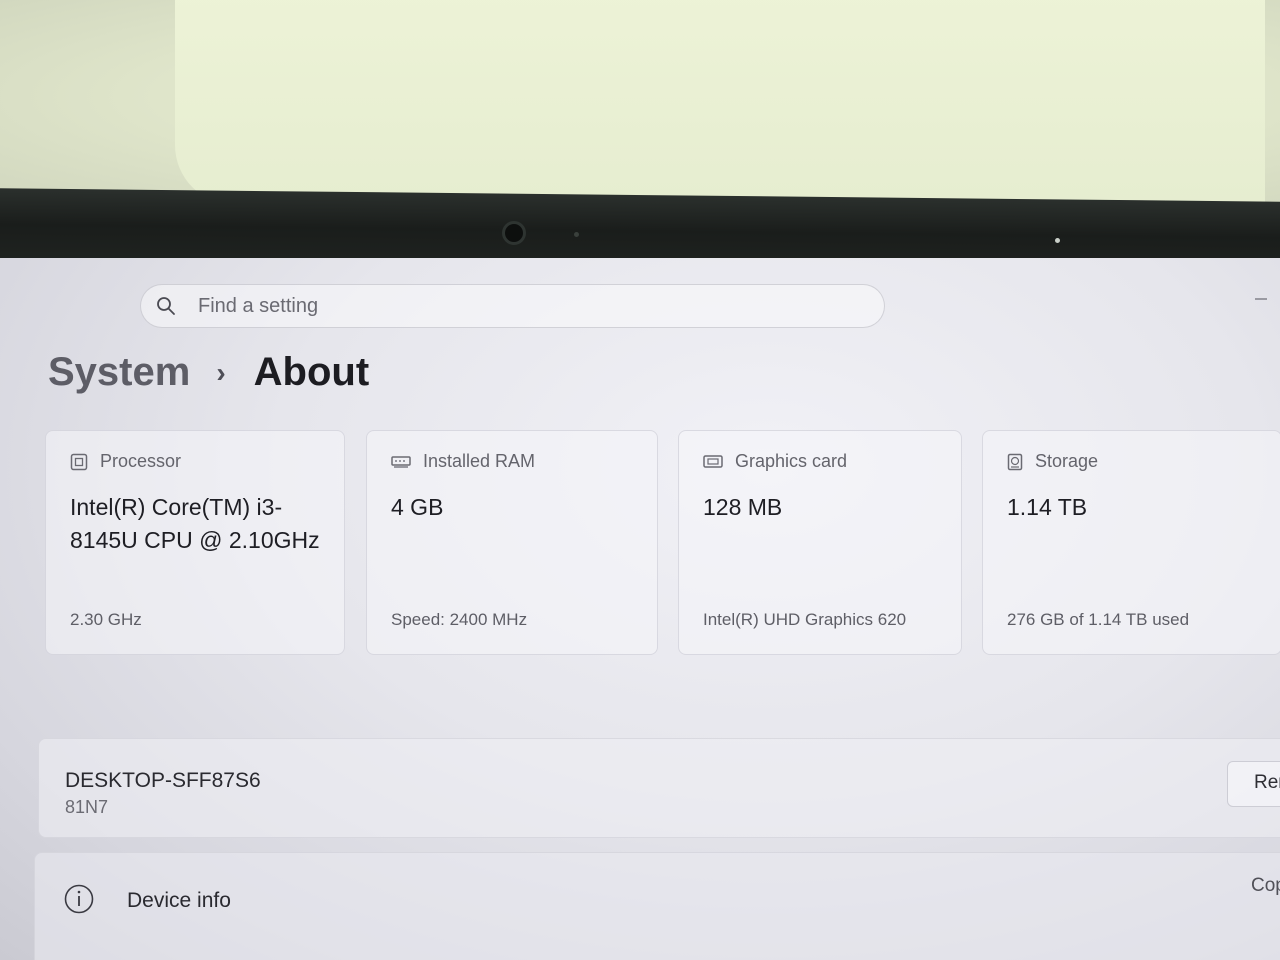 This screenshot has width=1280, height=960. I want to click on breadcrumb-system: System, so click(119, 372).